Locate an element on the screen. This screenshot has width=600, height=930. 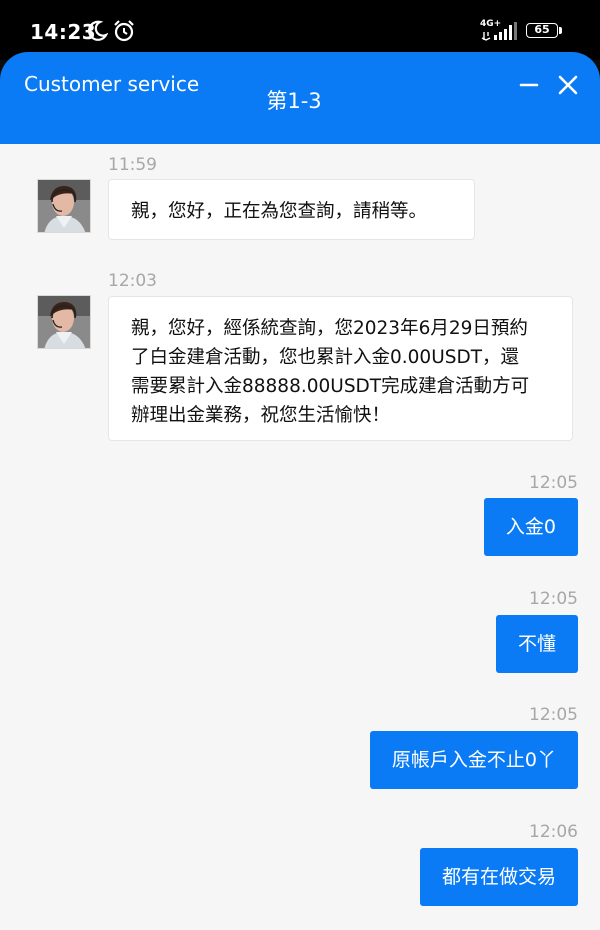
message-text: 親，您好，正在為您查詢，請稍等。 is located at coordinates (279, 211).